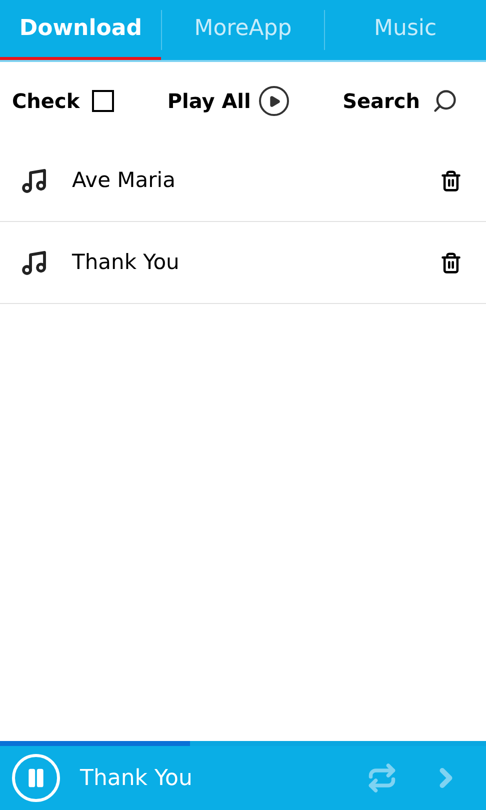 This screenshot has height=810, width=486. What do you see at coordinates (382, 778) in the screenshot?
I see `repeat-icon` at bounding box center [382, 778].